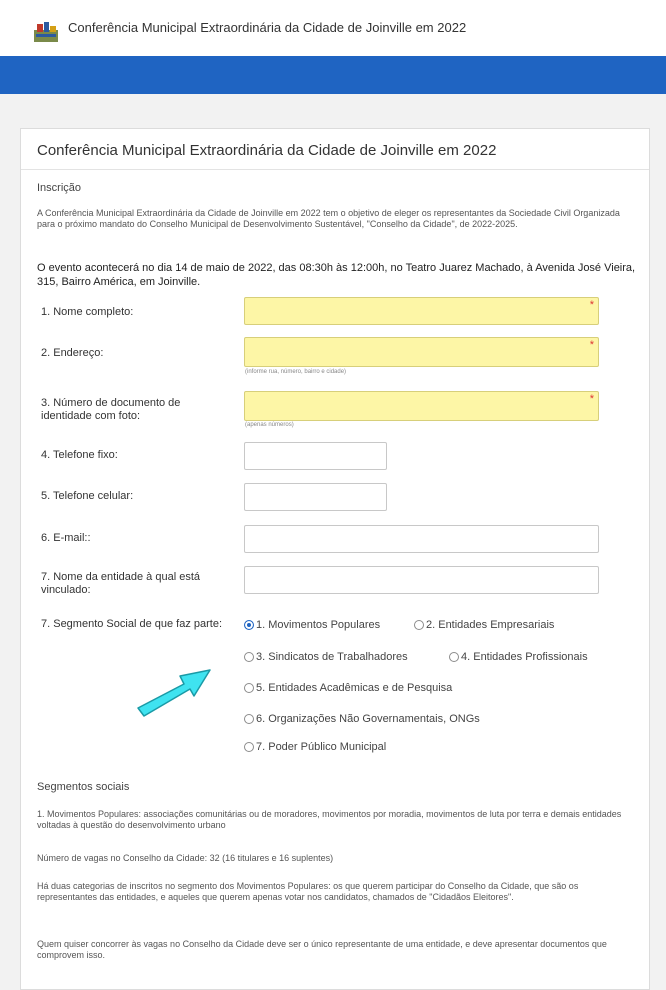 The width and height of the screenshot is (666, 990). I want to click on segment-option-5: 5. Entidades Acadêmicas e de Pesquisa, so click(348, 688).